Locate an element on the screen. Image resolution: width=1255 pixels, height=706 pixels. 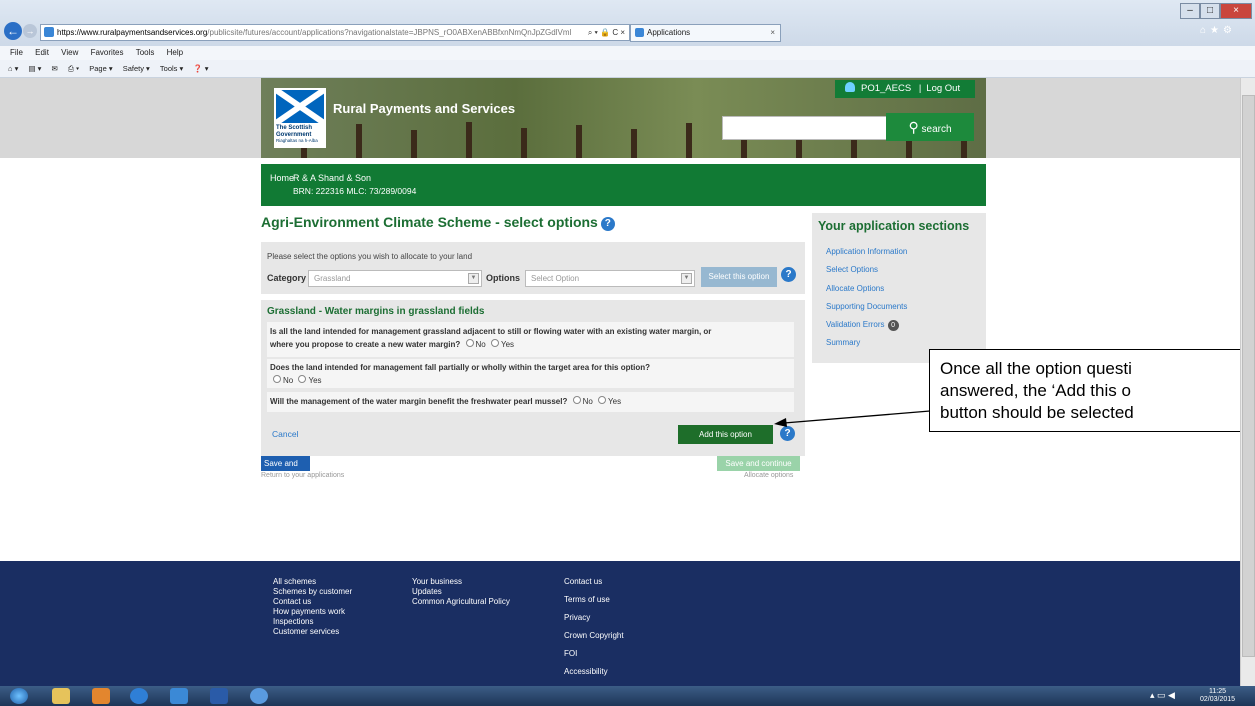
word-icon is located at coordinates (219, 696).